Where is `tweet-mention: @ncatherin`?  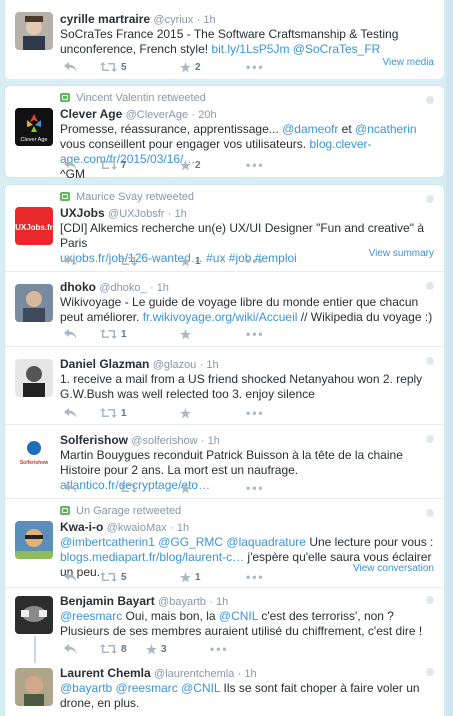 tweet-mention: @ncatherin is located at coordinates (386, 129).